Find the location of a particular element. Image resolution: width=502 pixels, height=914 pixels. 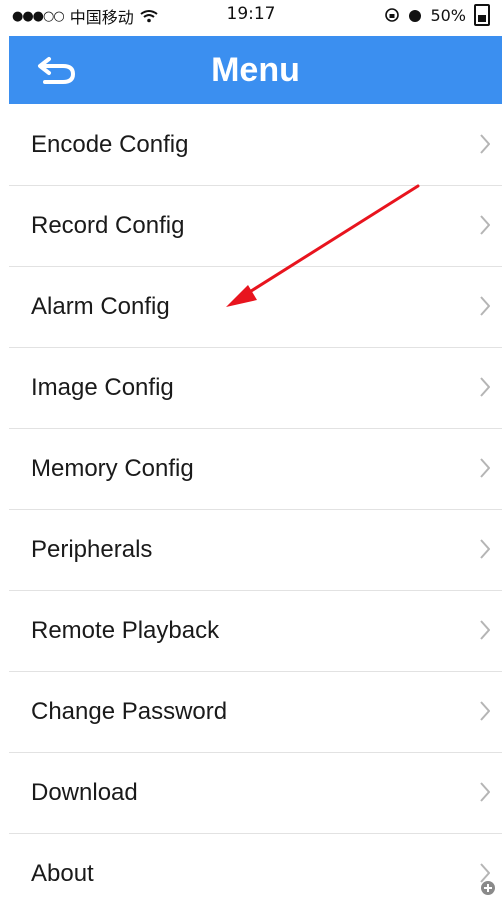

menu-item-label: Record Config is located at coordinates (108, 225).